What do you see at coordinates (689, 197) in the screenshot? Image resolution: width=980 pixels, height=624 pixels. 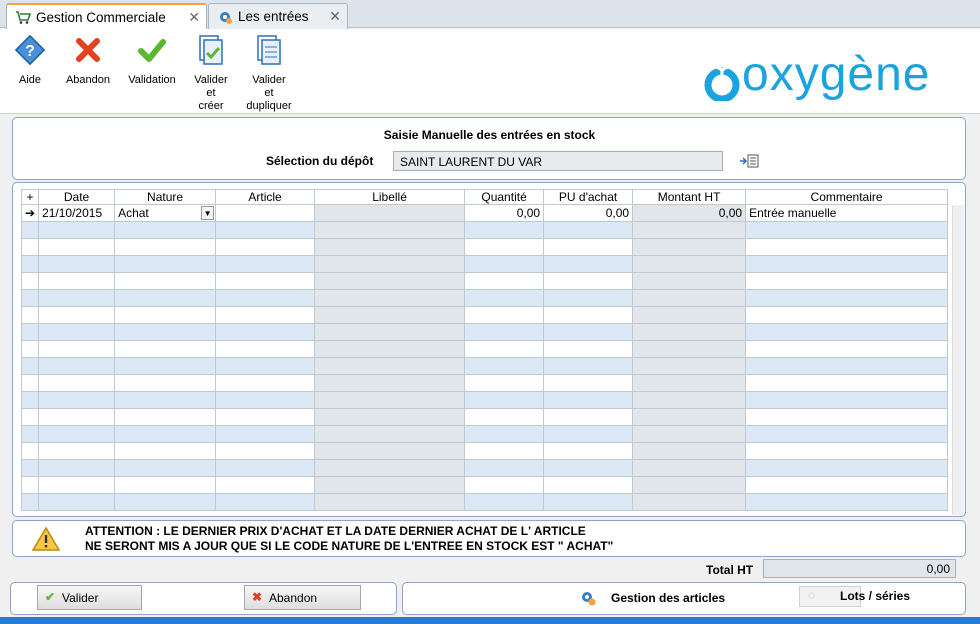 I see `col-montant-ht: Montant HT` at bounding box center [689, 197].